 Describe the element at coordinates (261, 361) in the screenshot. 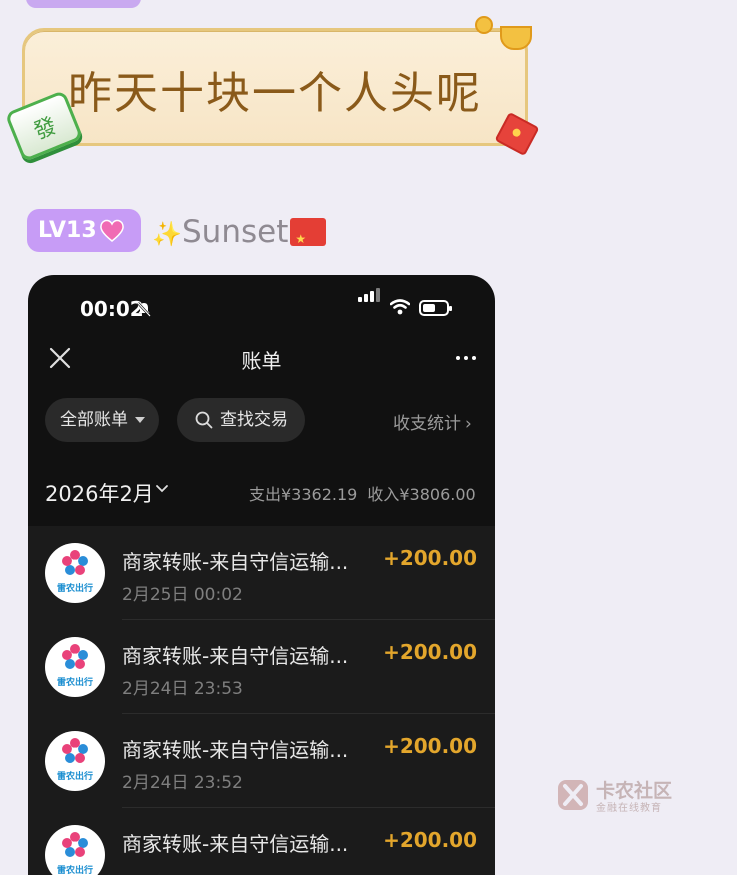

I see `page-title: 账单` at that location.